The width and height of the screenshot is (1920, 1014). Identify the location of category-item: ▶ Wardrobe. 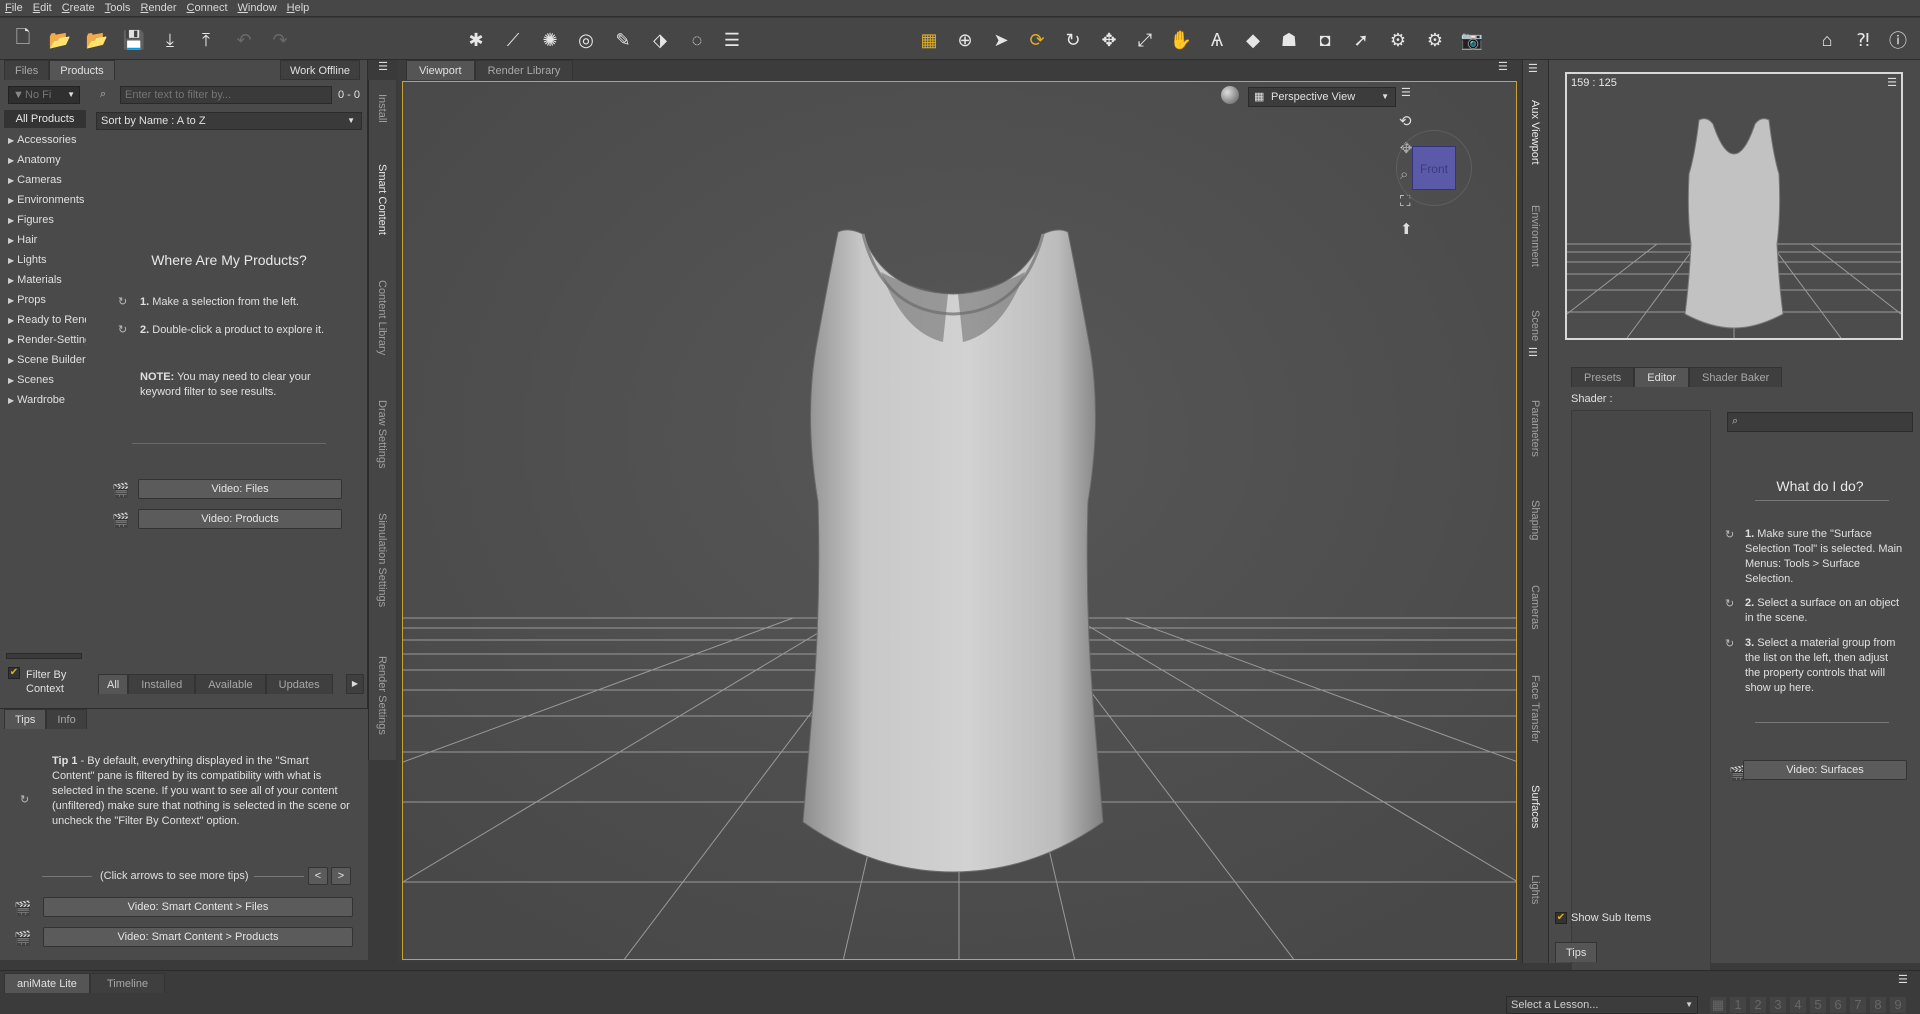
(45, 400).